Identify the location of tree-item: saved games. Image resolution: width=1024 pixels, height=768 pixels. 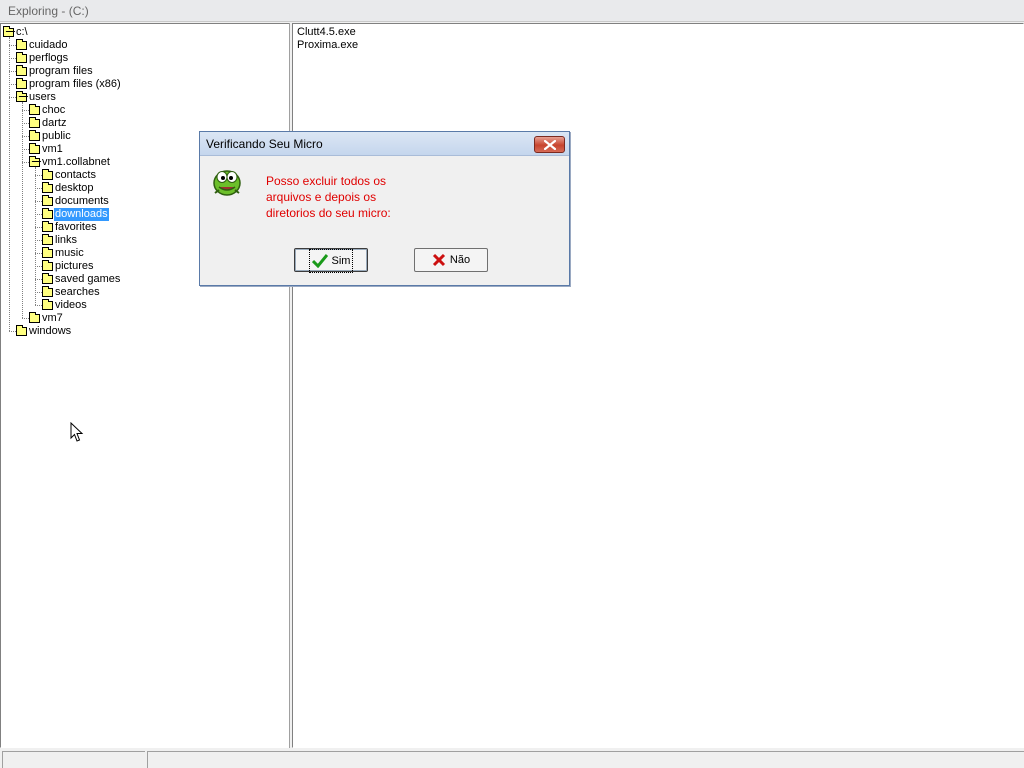
(81, 279).